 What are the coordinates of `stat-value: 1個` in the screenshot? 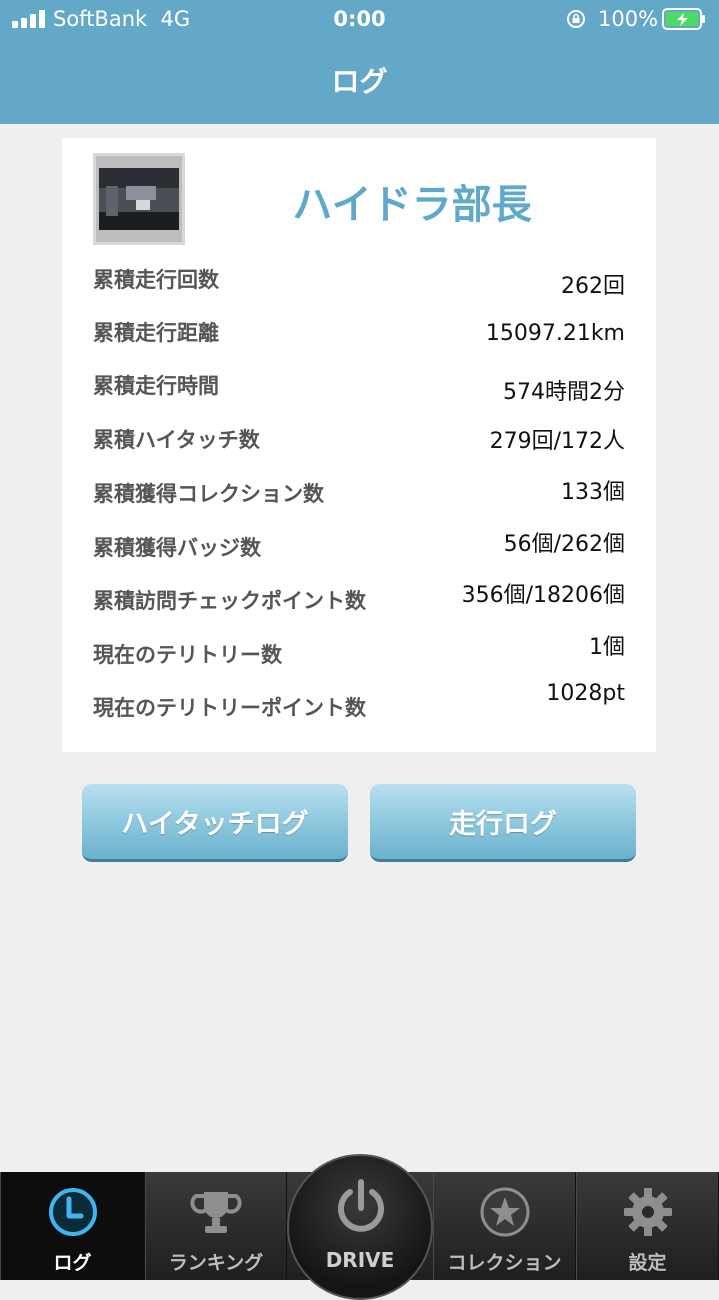 It's located at (607, 647).